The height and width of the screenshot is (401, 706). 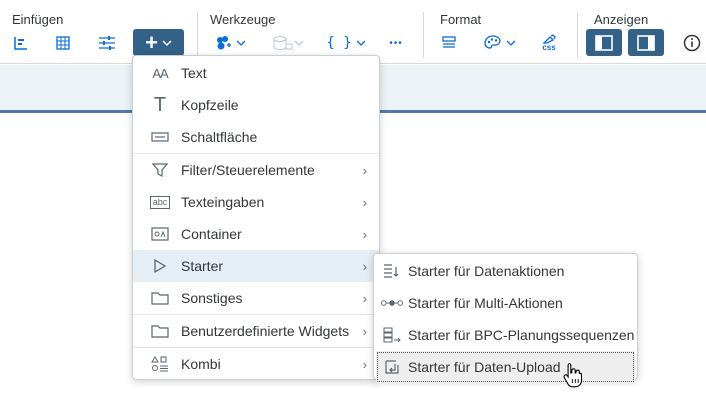 What do you see at coordinates (167, 42) in the screenshot?
I see `chevron-down-icon` at bounding box center [167, 42].